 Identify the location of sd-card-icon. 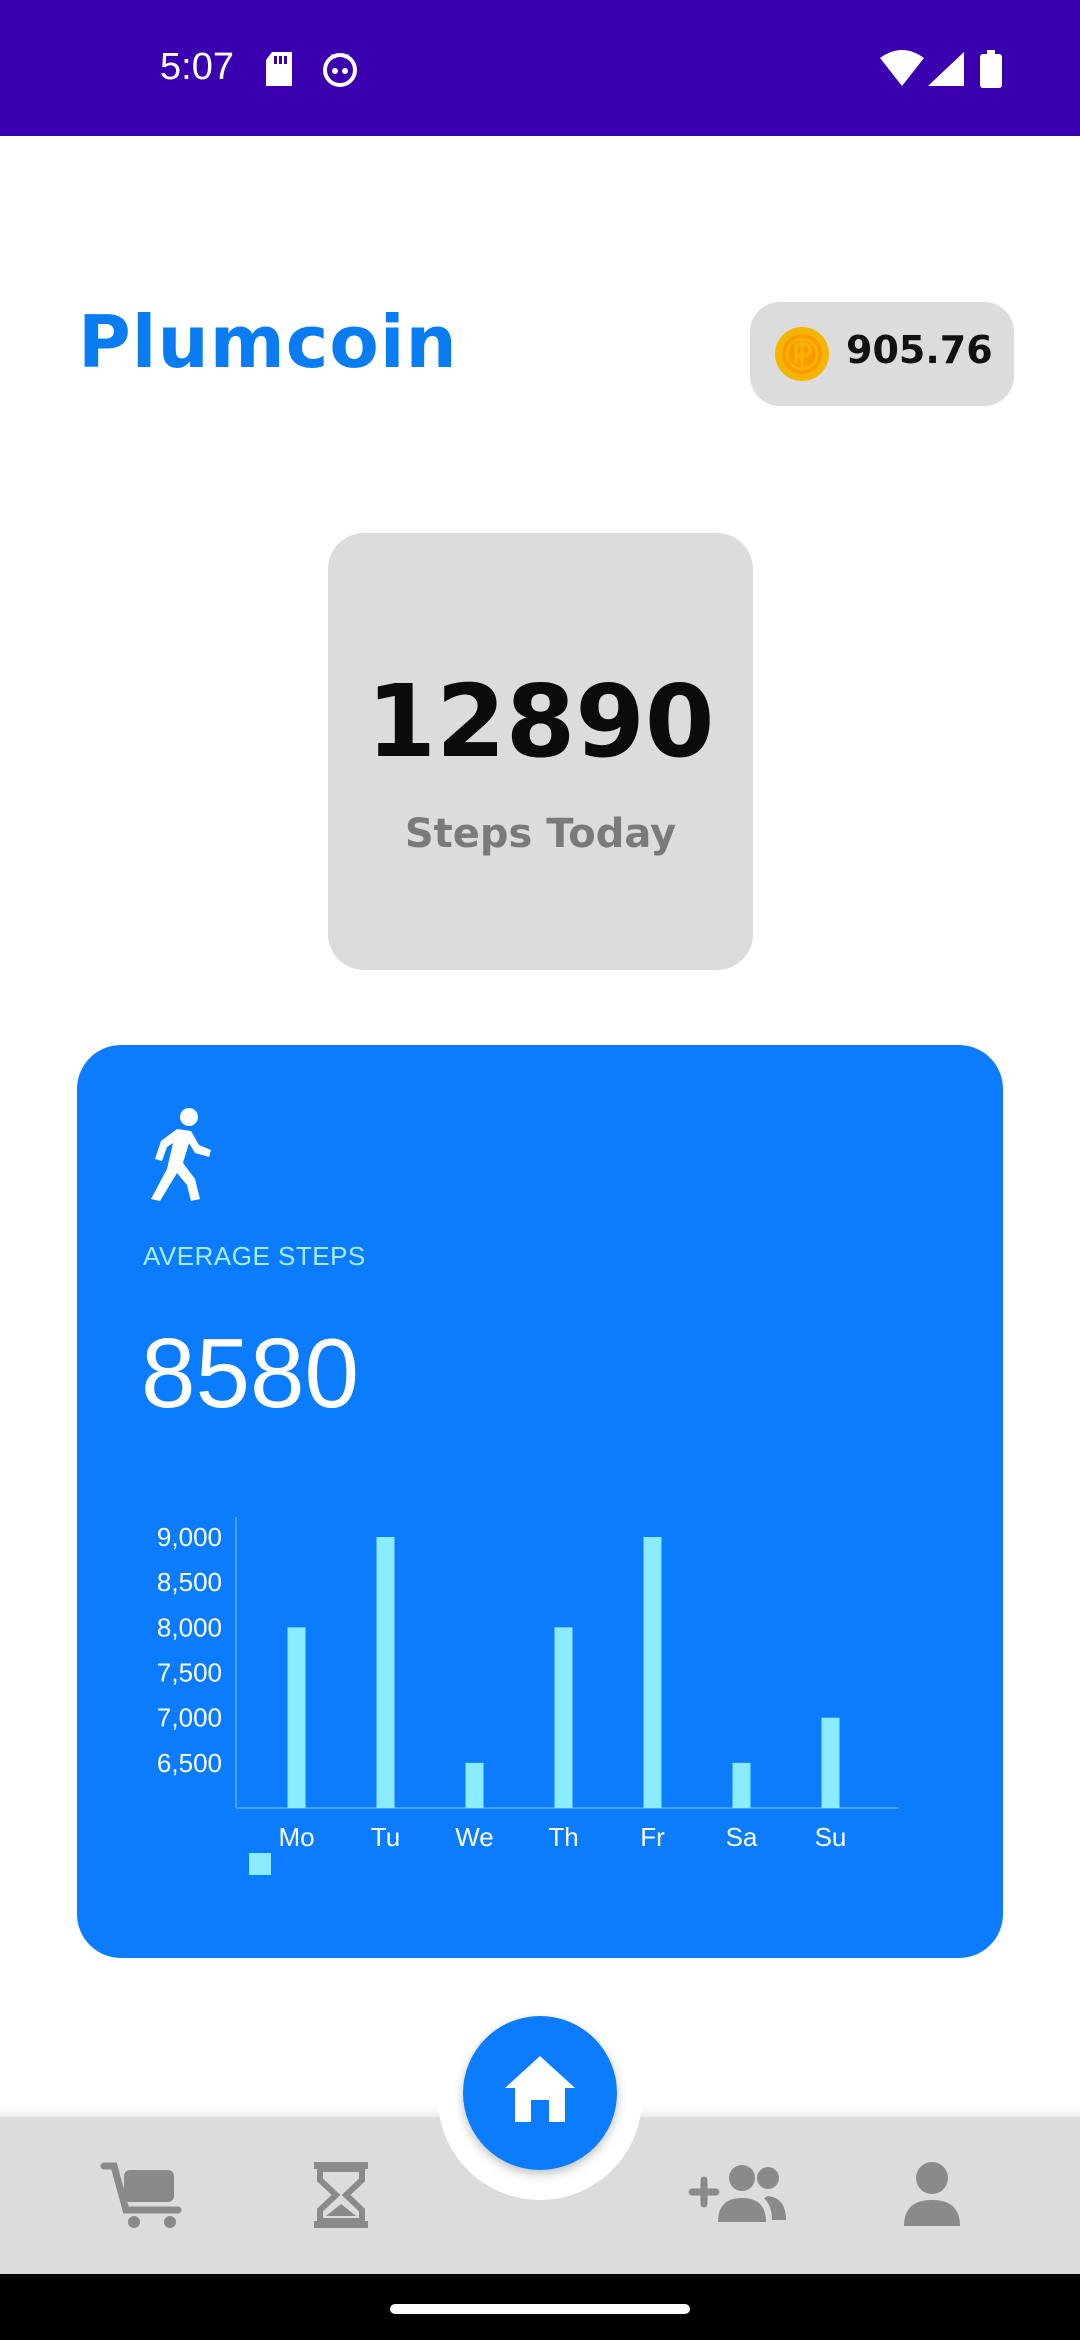
(279, 71).